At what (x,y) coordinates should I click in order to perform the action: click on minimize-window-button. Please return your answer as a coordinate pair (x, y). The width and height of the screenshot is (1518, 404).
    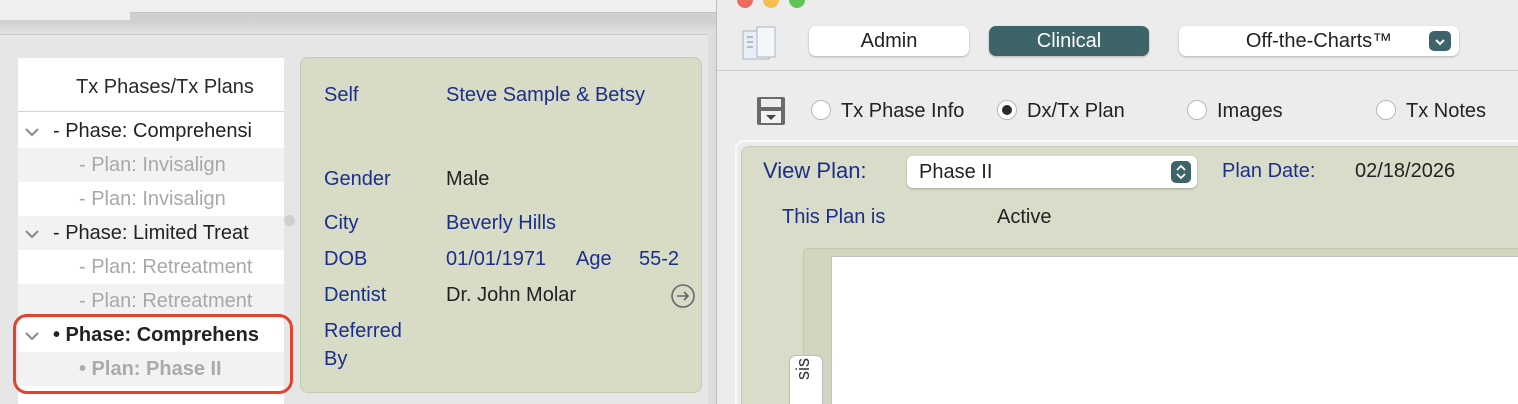
    Looking at the image, I should click on (771, 4).